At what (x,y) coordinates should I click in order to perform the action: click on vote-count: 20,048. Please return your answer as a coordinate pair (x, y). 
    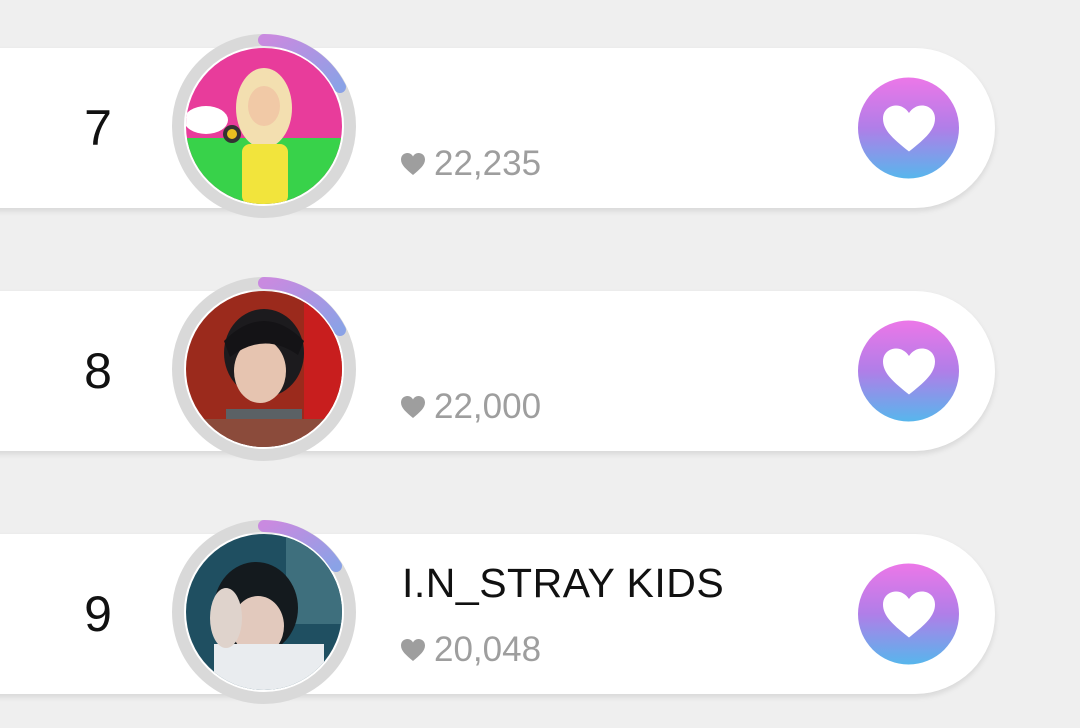
    Looking at the image, I should click on (470, 650).